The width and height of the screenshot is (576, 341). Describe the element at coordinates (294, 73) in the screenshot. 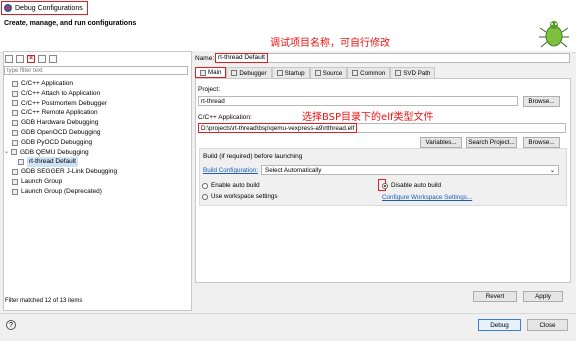

I see `tab-label: Startup` at that location.